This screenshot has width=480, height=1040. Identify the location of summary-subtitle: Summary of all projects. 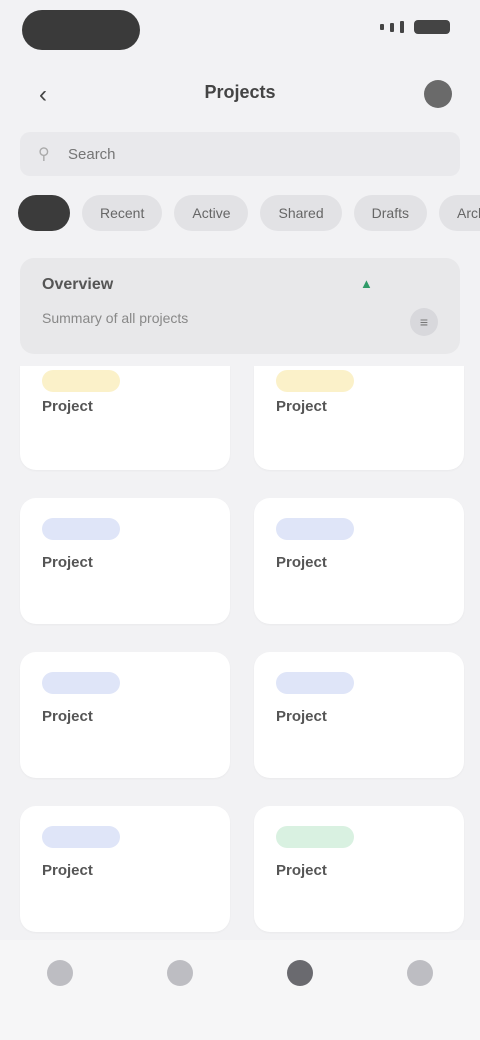
(115, 318).